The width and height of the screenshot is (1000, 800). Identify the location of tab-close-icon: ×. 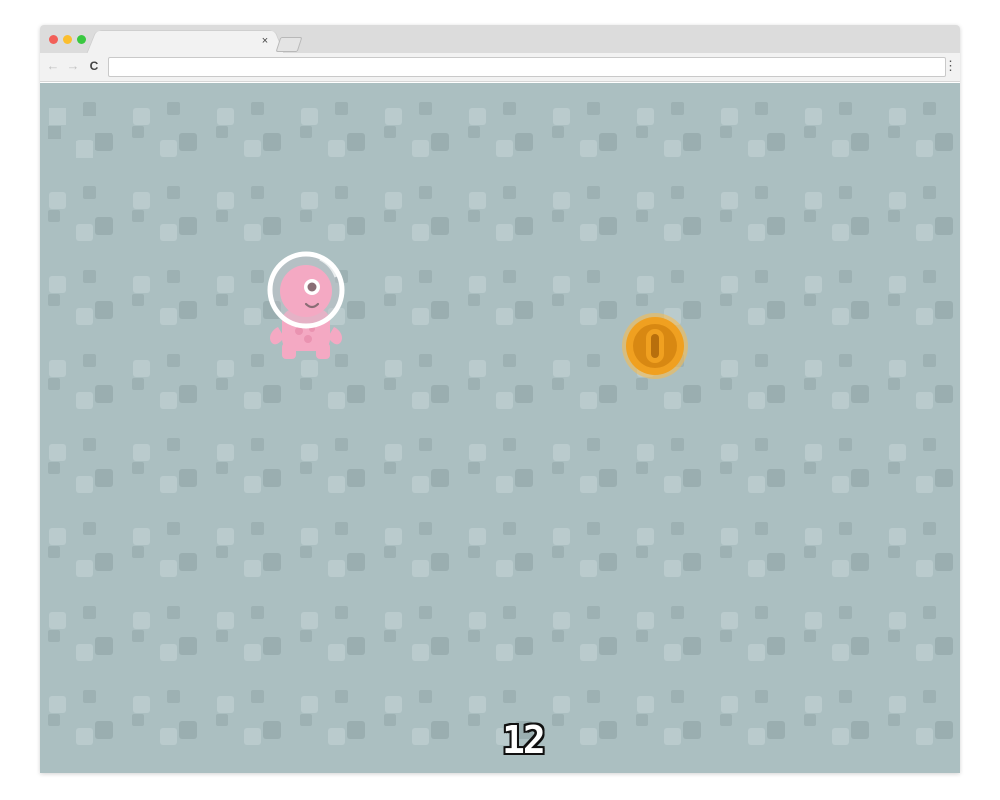
(265, 41).